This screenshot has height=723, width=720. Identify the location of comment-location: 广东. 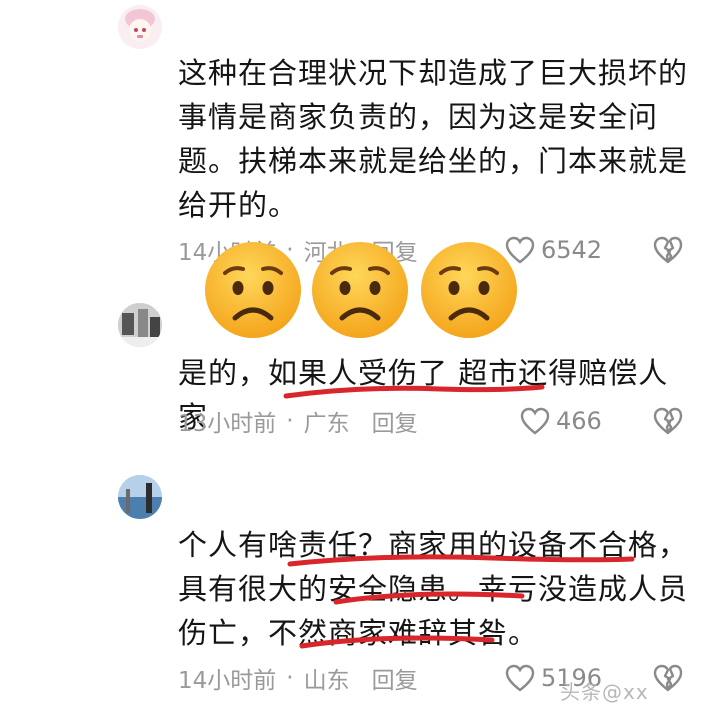
(326, 424).